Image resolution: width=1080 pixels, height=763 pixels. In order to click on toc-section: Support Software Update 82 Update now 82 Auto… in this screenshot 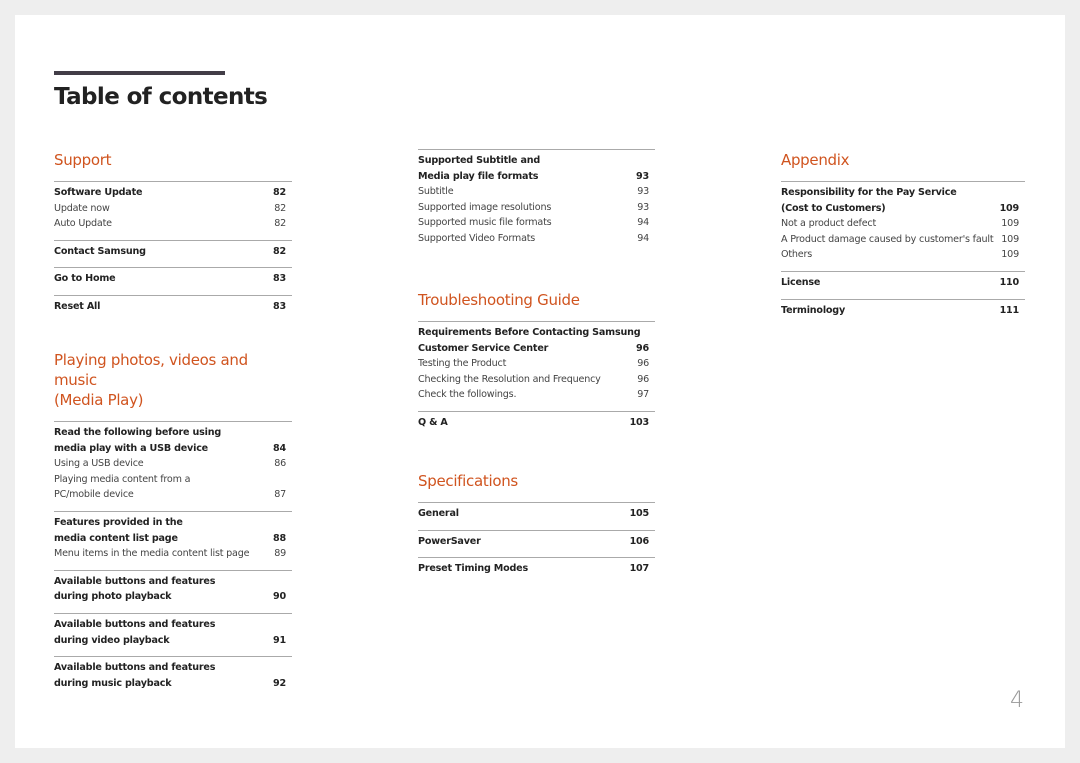, I will do `click(173, 236)`.